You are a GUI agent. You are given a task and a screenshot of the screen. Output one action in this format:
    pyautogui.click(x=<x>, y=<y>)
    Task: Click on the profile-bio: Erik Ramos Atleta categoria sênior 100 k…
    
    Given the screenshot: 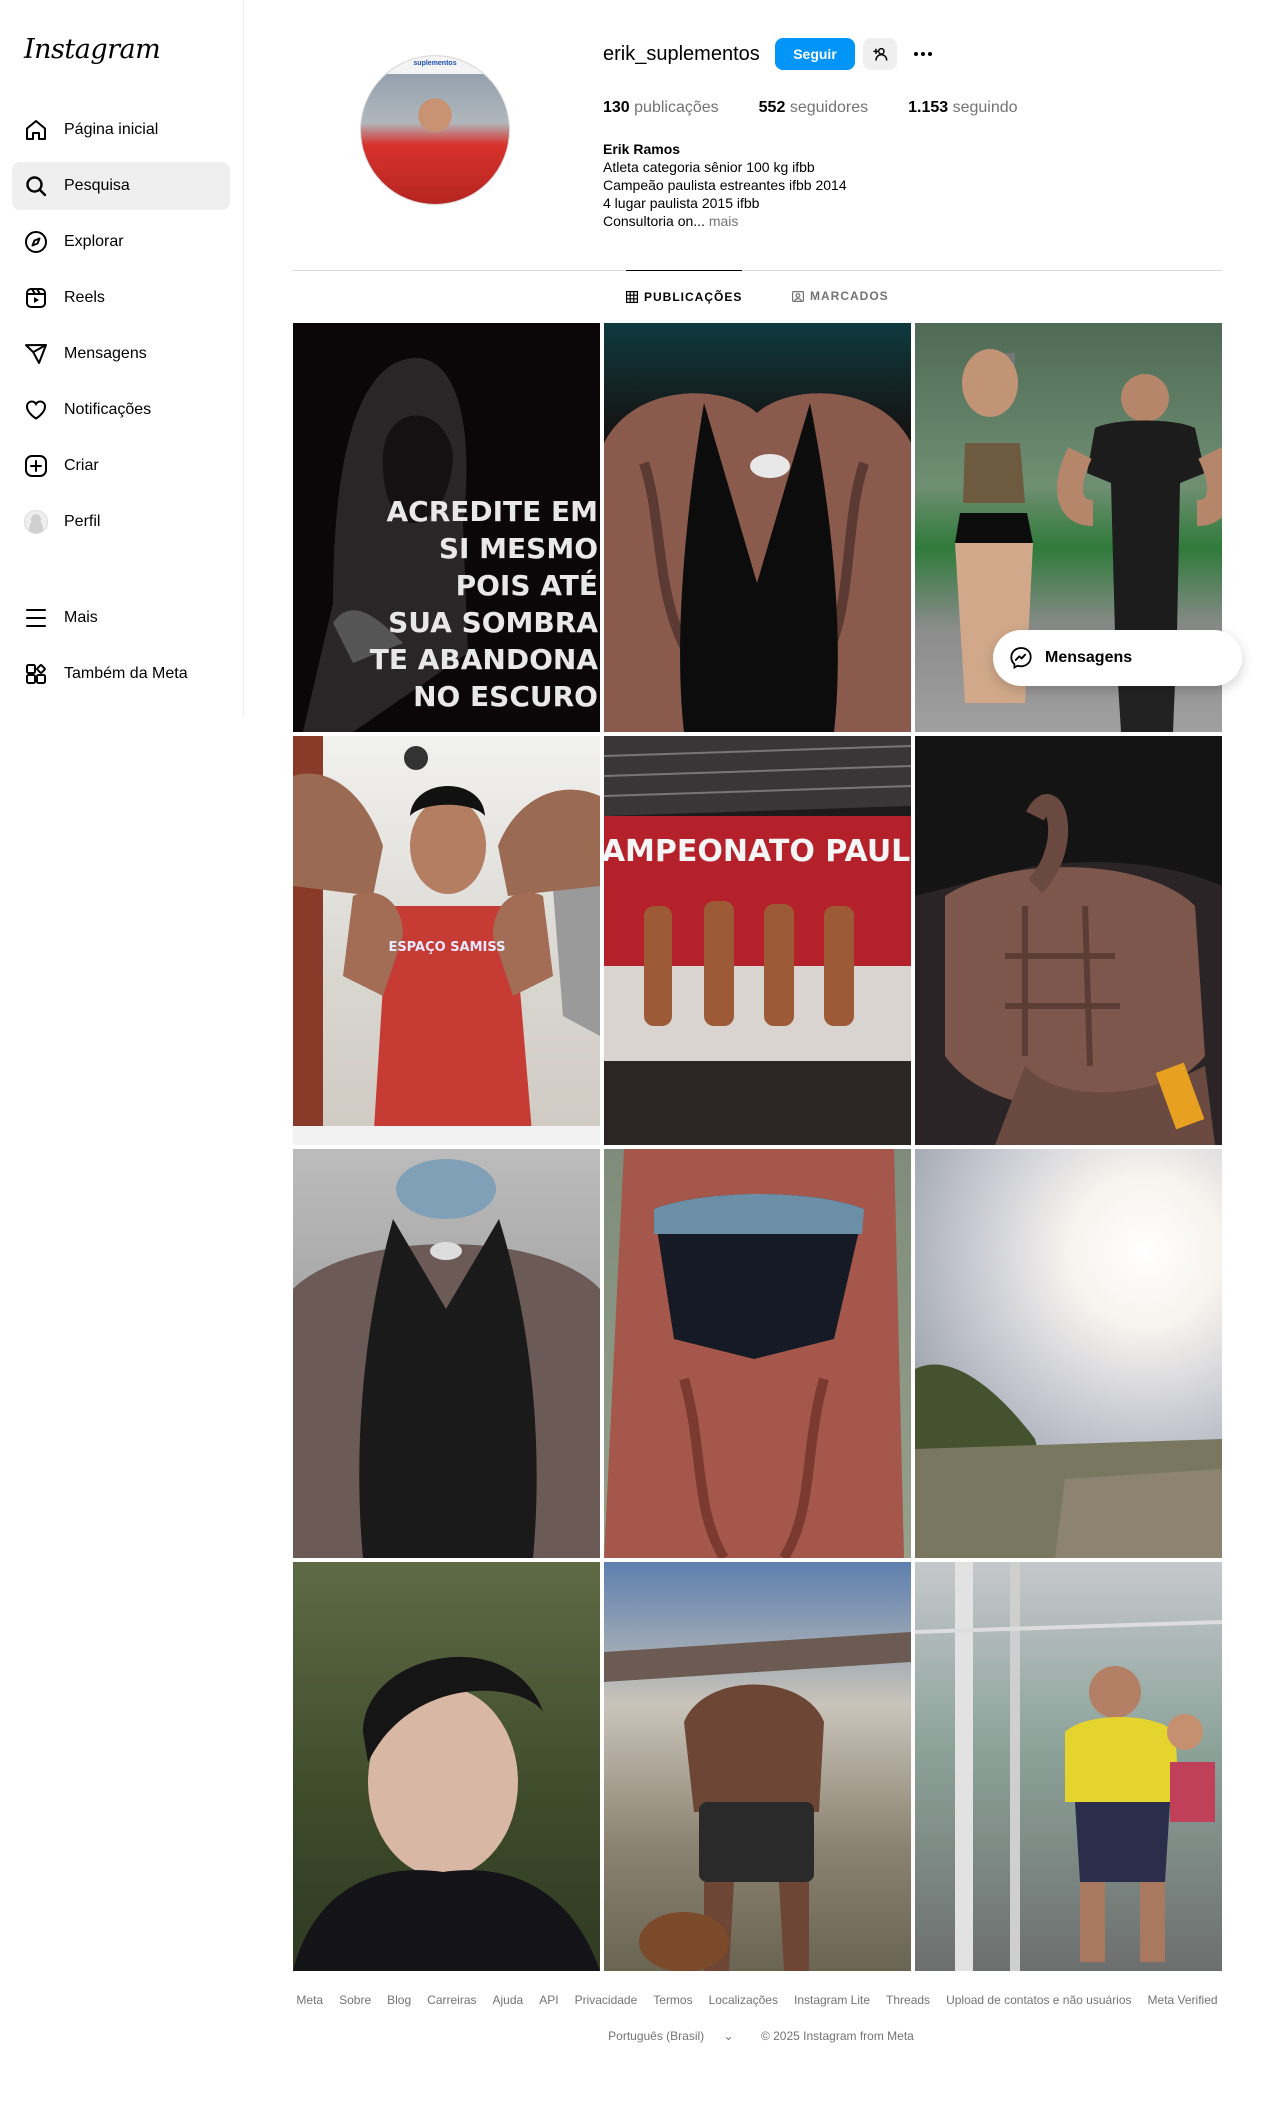 What is the action you would take?
    pyautogui.click(x=725, y=185)
    